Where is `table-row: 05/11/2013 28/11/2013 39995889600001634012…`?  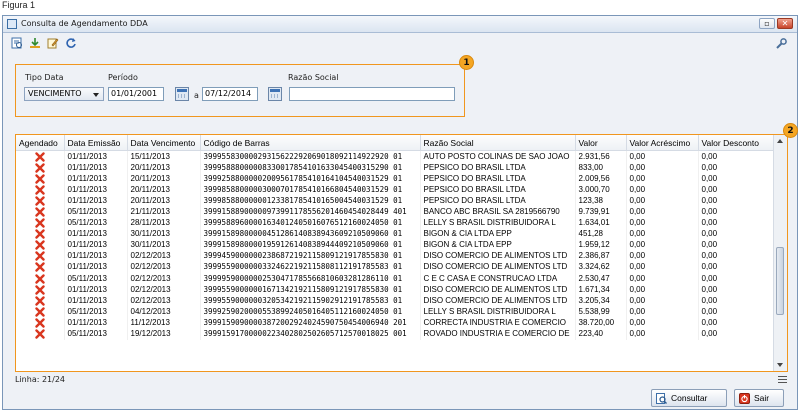 table-row: 05/11/2013 28/11/2013 39995889600001634012… is located at coordinates (395, 223).